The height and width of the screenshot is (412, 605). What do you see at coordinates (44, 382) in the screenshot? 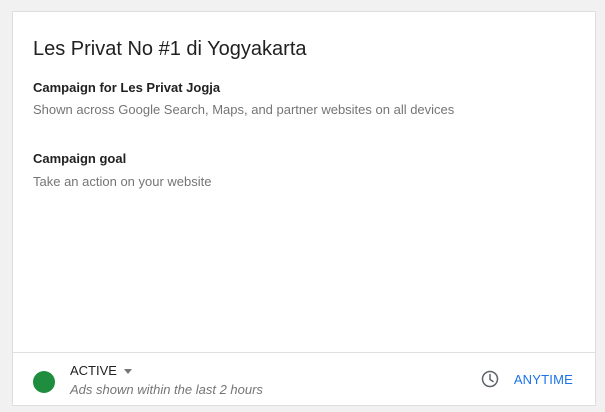
I see `status-indicator-dot` at bounding box center [44, 382].